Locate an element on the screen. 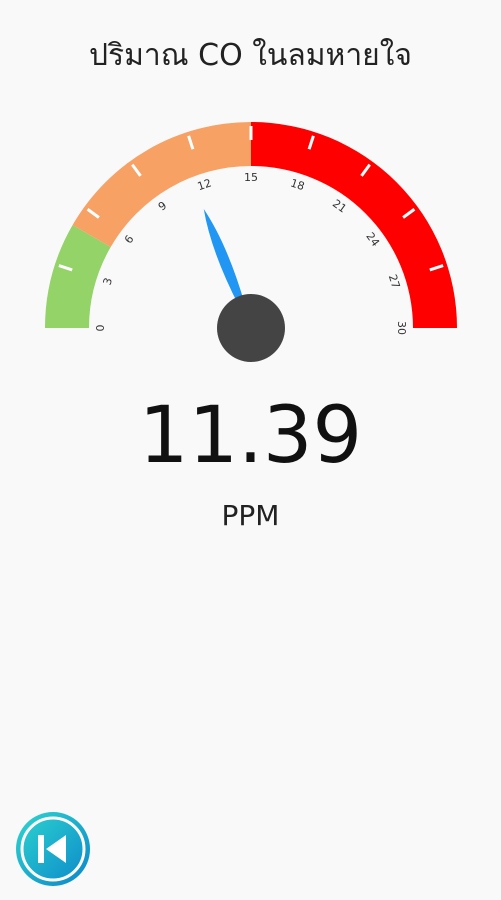 This screenshot has height=900, width=501. gauge-tick-label: 6 is located at coordinates (129, 239).